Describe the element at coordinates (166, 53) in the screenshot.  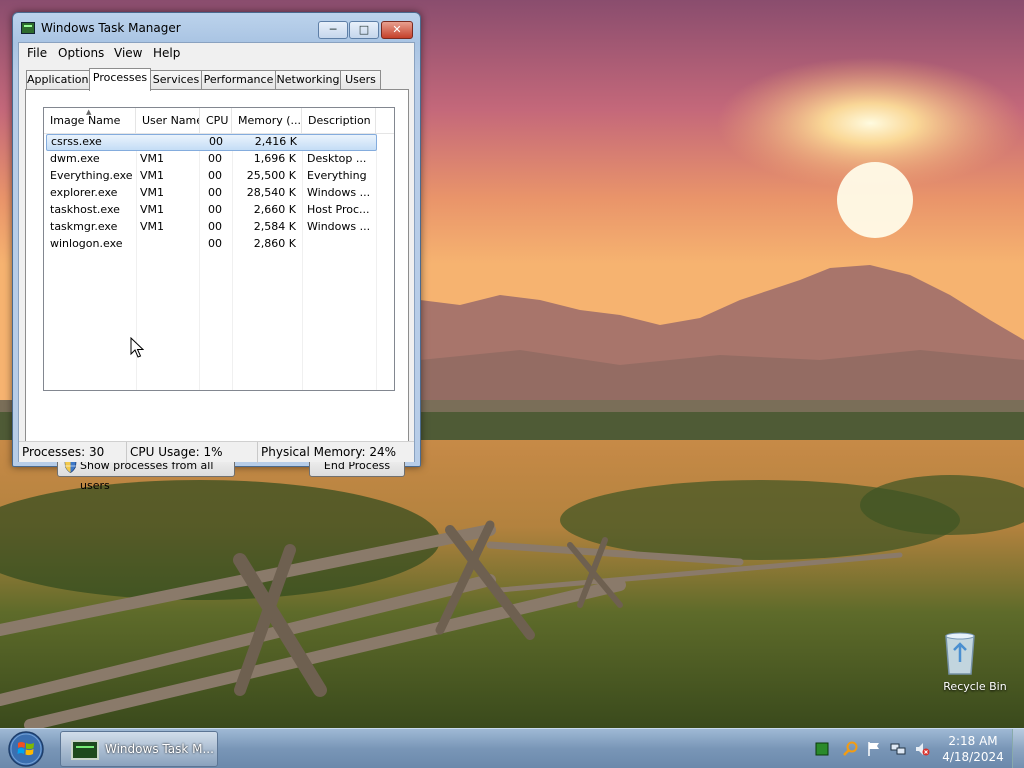
I see `menu-help: Help` at that location.